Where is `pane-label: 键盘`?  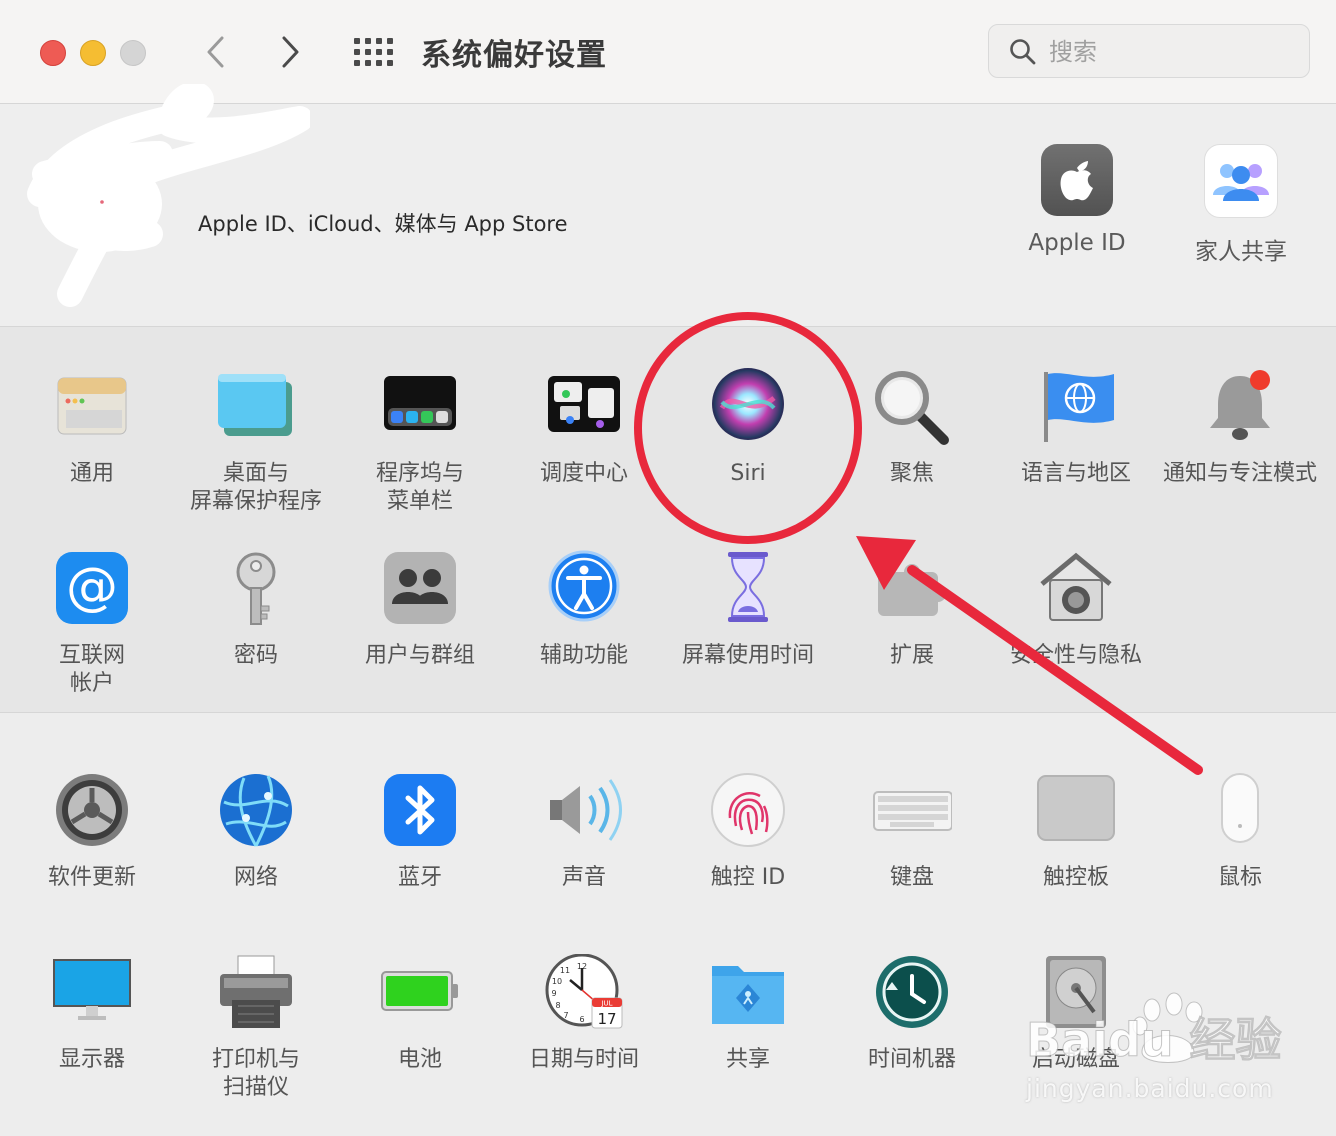 pane-label: 键盘 is located at coordinates (911, 877).